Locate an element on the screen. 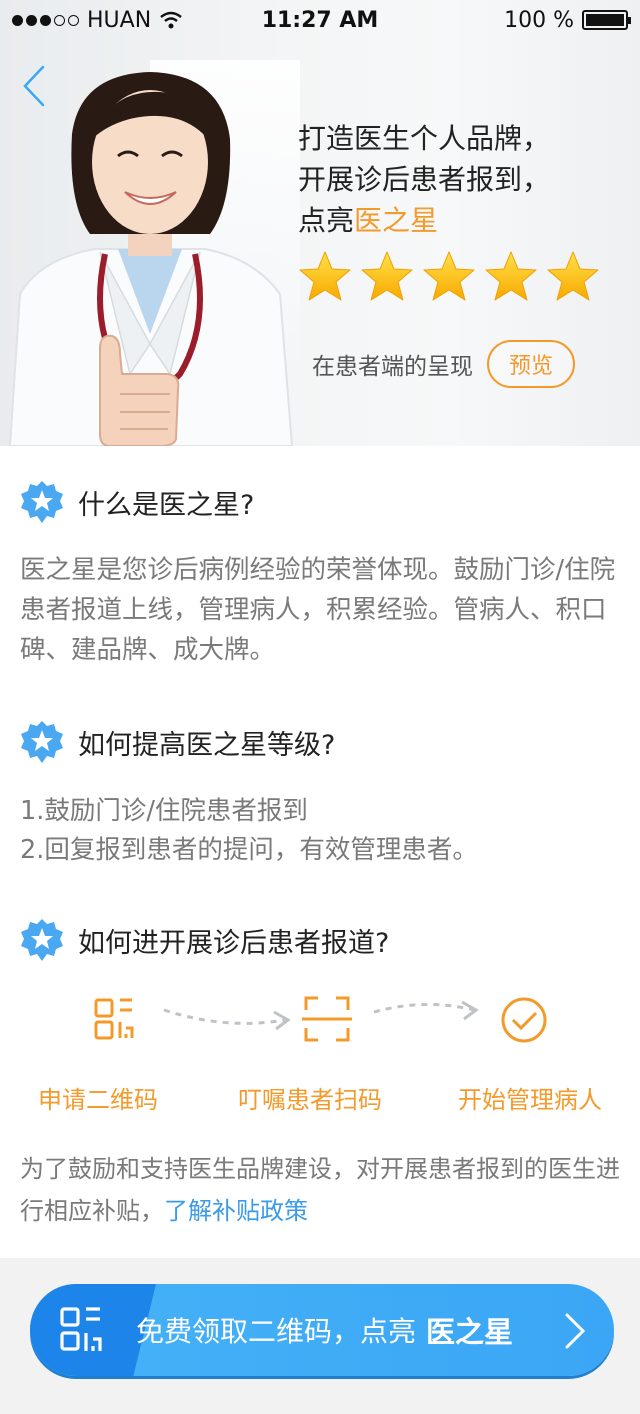  wifi-icon is located at coordinates (171, 20).